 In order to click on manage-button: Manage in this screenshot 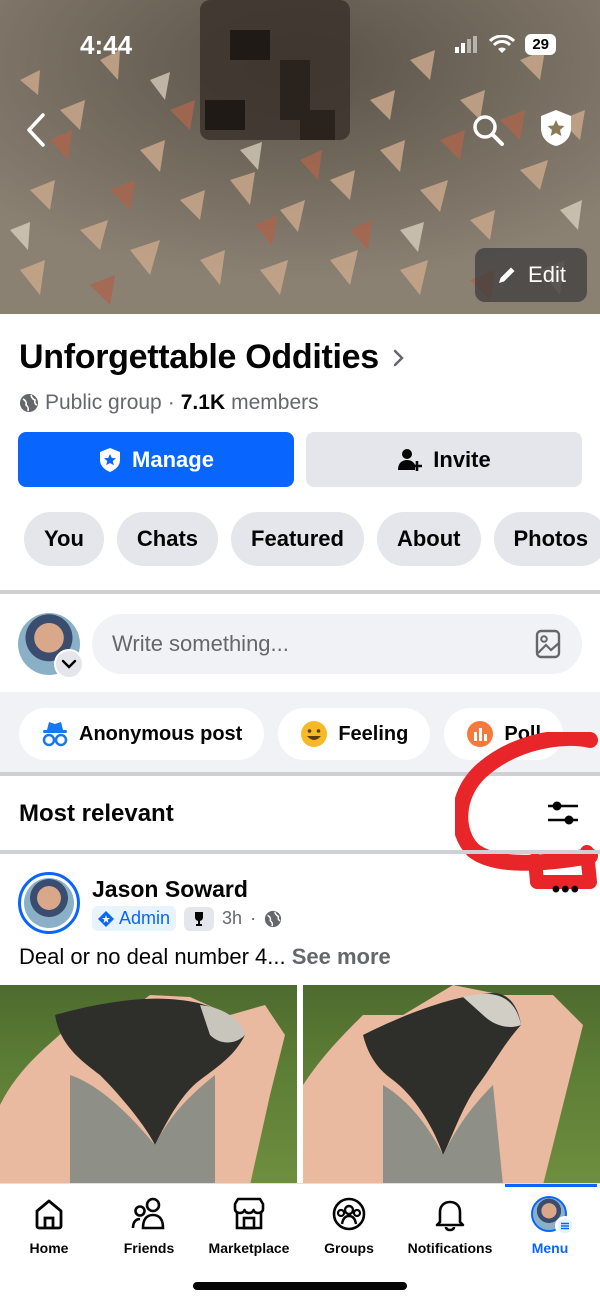, I will do `click(156, 459)`.